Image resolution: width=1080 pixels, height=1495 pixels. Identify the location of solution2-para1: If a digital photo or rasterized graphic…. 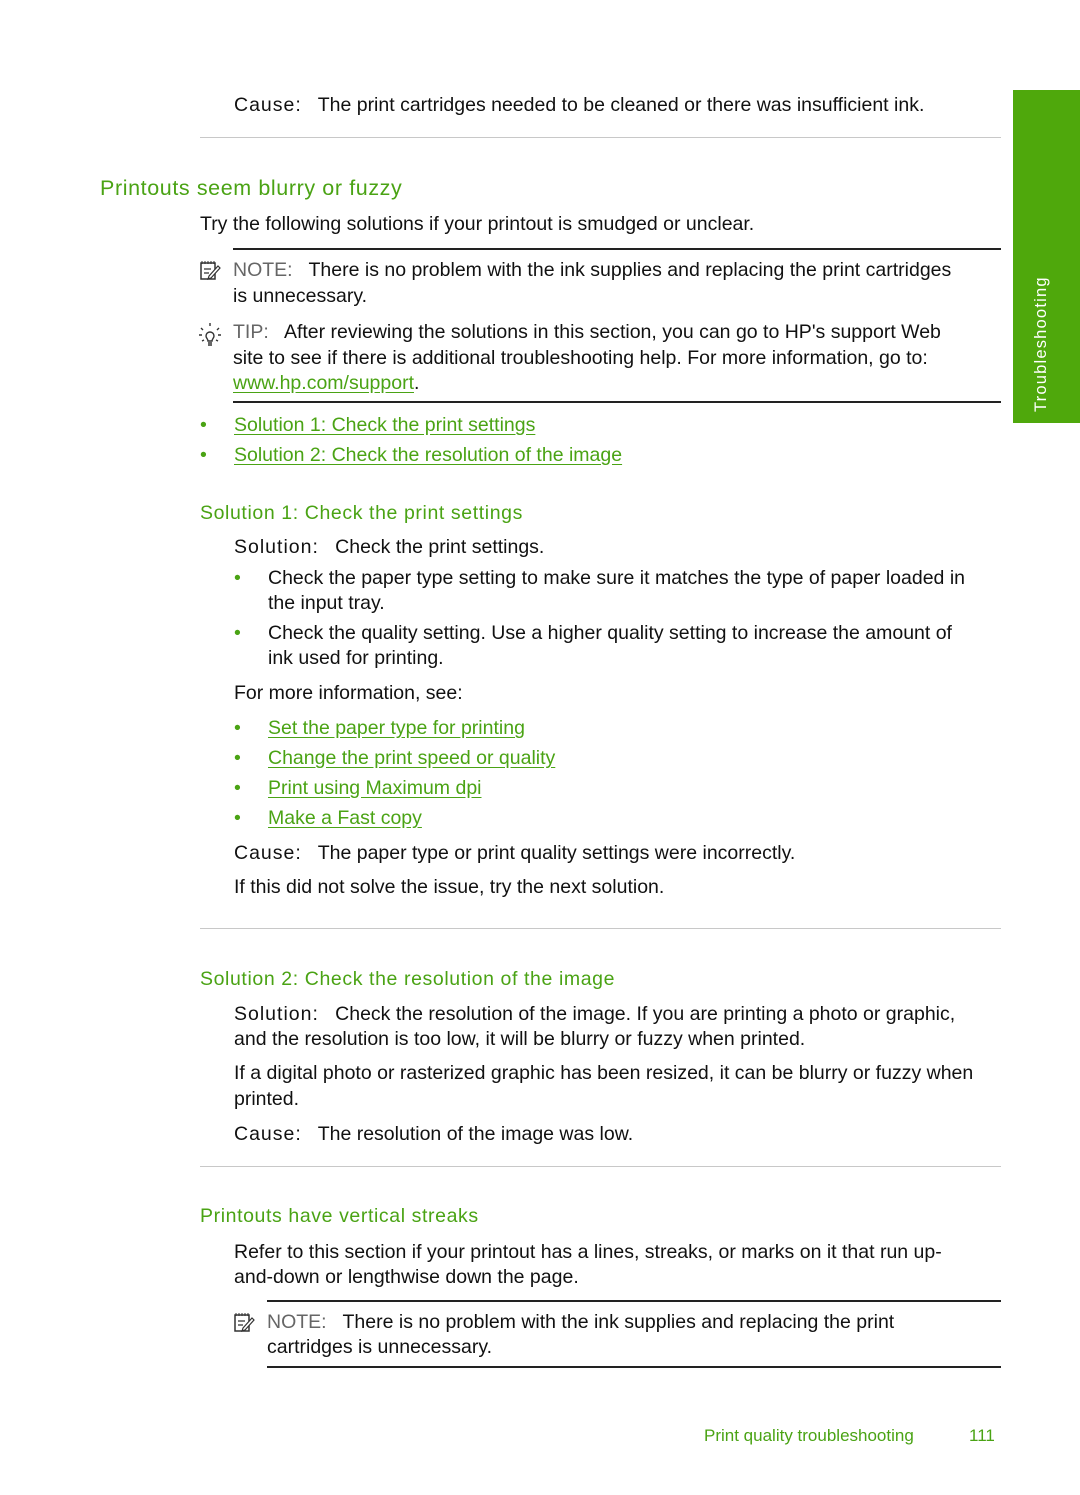
(604, 1073).